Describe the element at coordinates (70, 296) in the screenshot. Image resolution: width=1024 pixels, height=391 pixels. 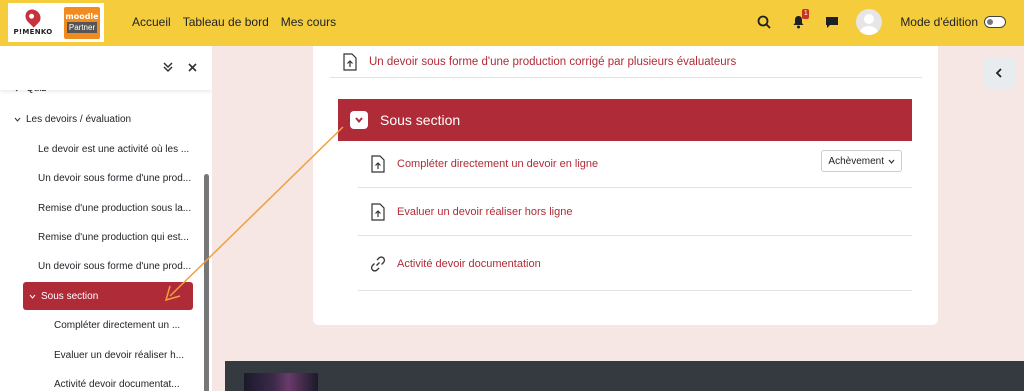
I see `section-label: Sous section` at that location.